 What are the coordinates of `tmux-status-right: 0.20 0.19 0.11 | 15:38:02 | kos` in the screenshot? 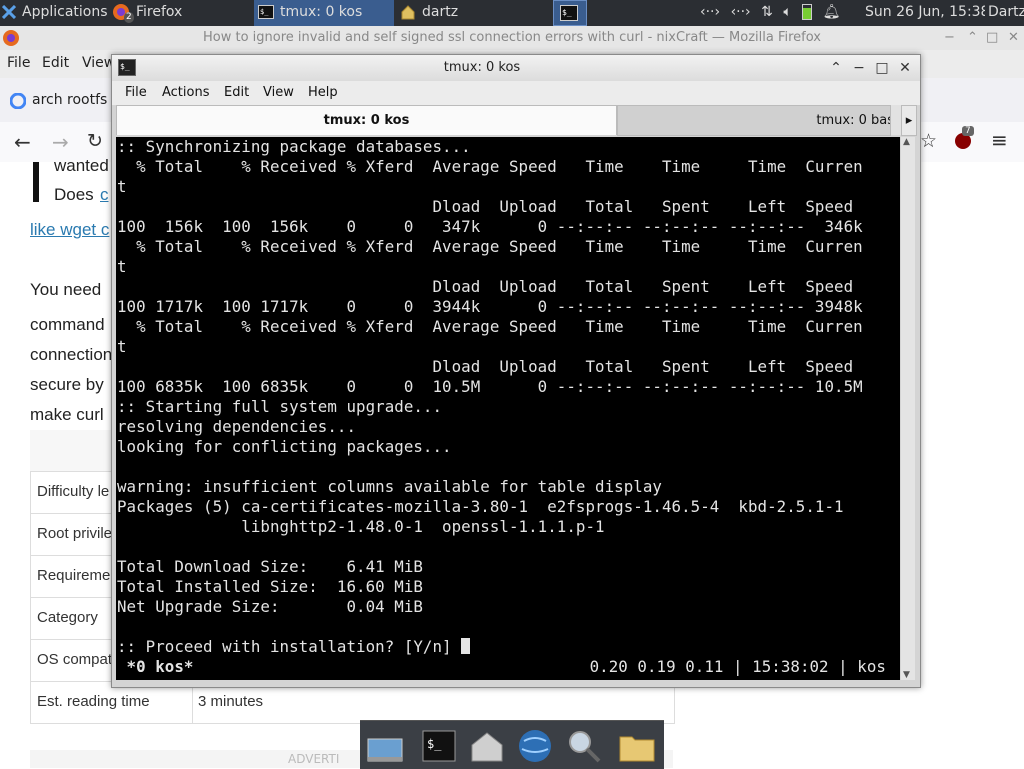 It's located at (737, 666).